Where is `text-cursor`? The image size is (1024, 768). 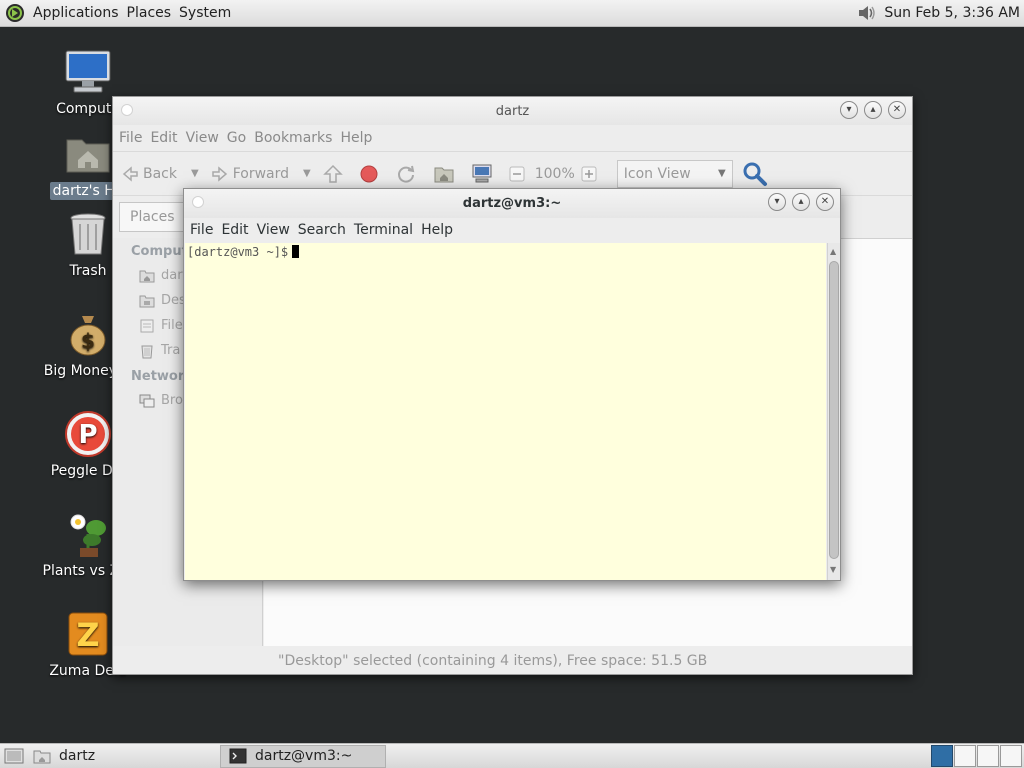
text-cursor is located at coordinates (296, 251).